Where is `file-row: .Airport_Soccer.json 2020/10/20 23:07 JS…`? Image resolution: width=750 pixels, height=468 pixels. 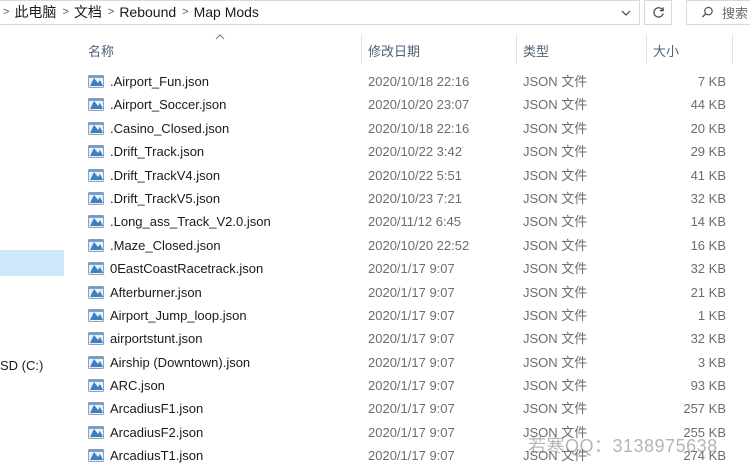 file-row: .Airport_Soccer.json 2020/10/20 23:07 JS… is located at coordinates (408, 104).